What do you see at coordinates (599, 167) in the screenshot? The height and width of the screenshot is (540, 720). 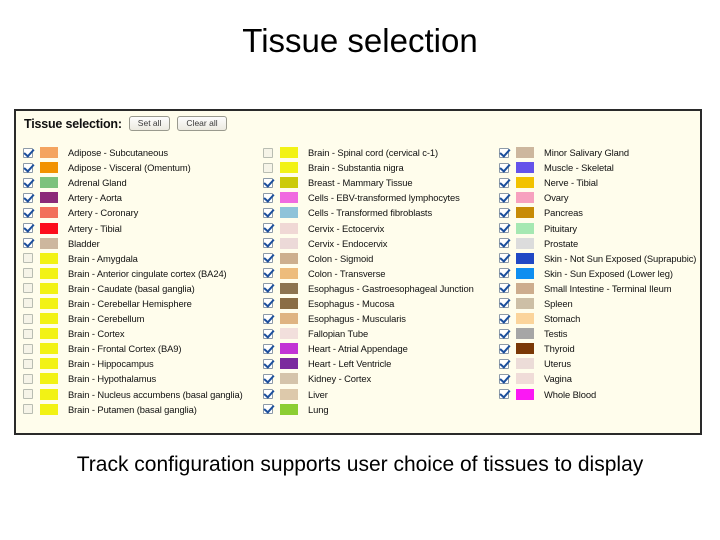 I see `tissue-row: Muscle - Skeletal` at bounding box center [599, 167].